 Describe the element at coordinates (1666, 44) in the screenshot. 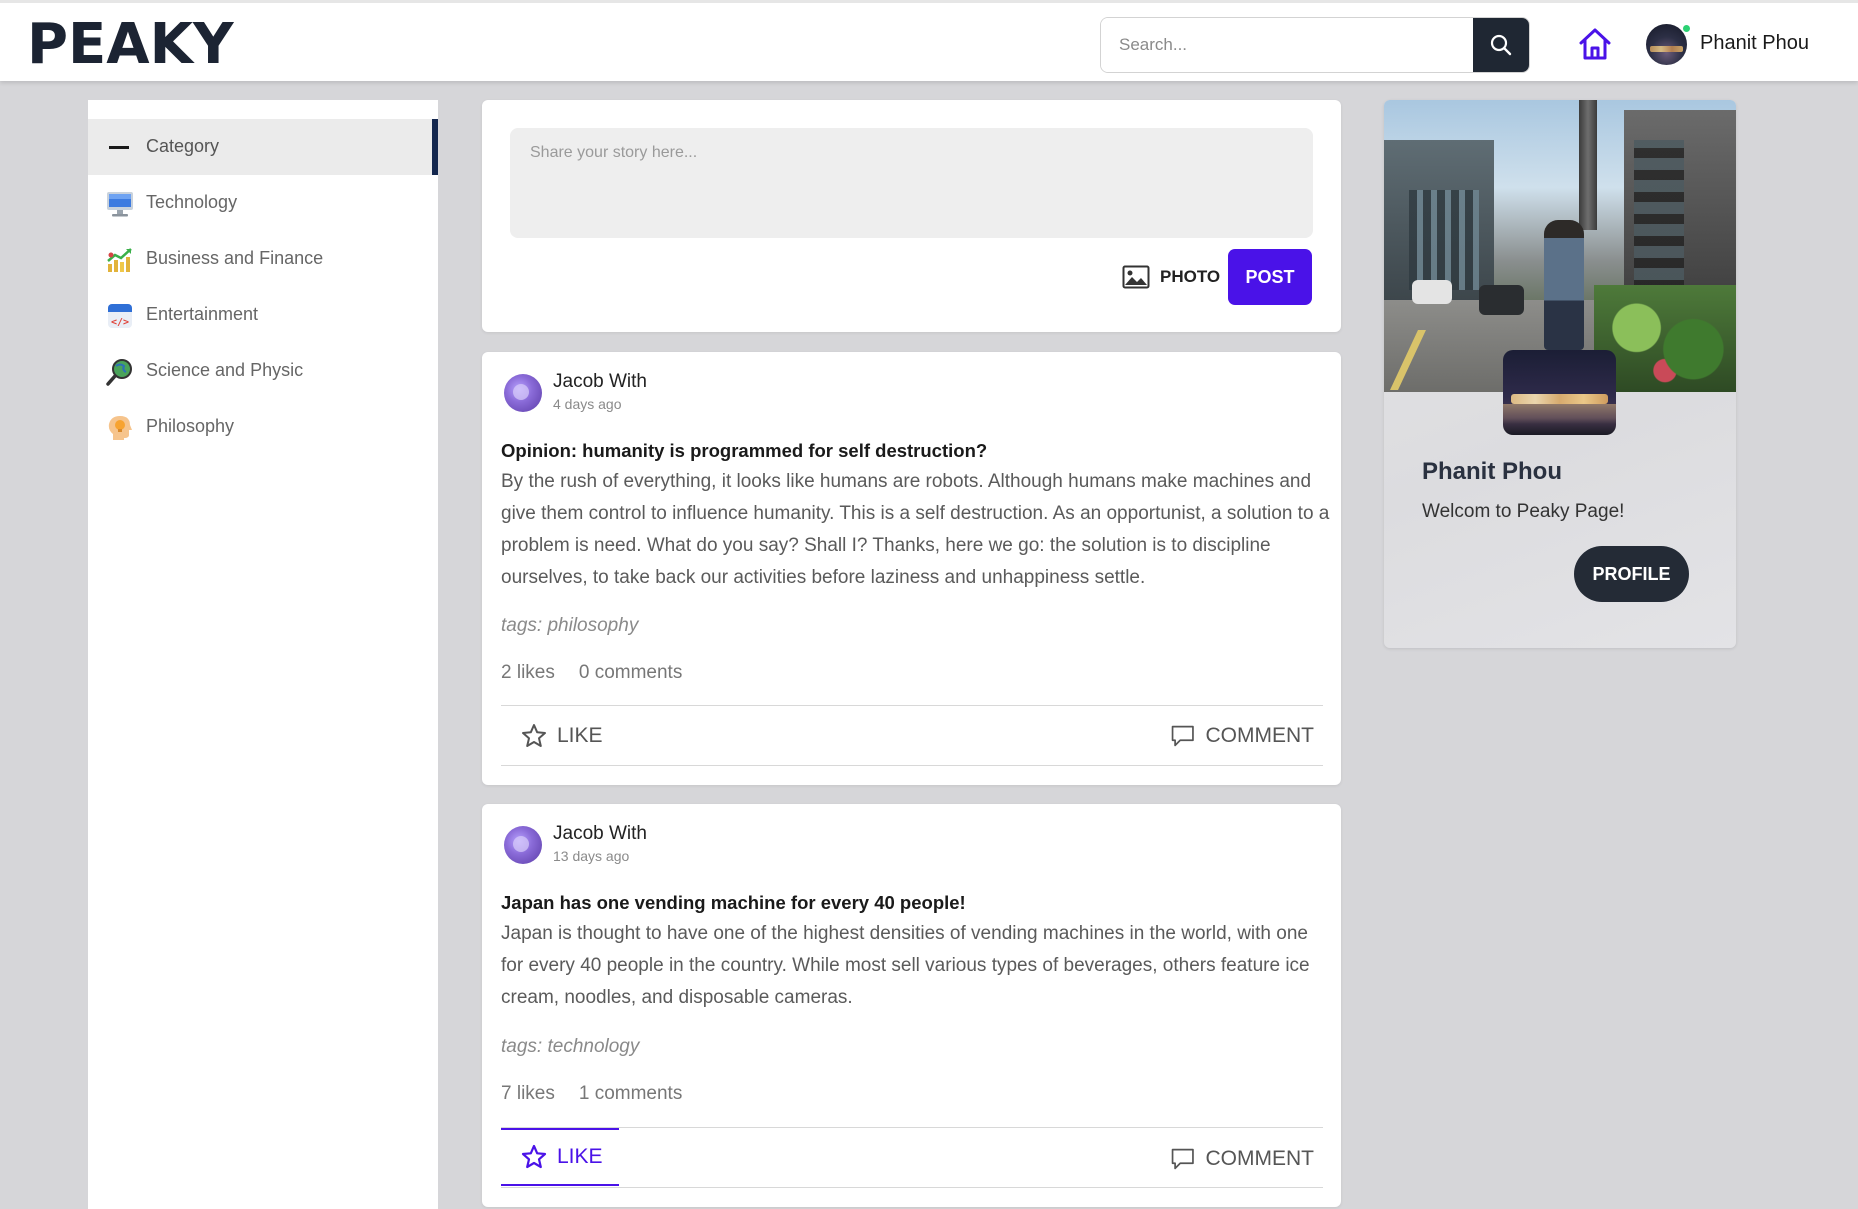

I see `user-avatar` at that location.